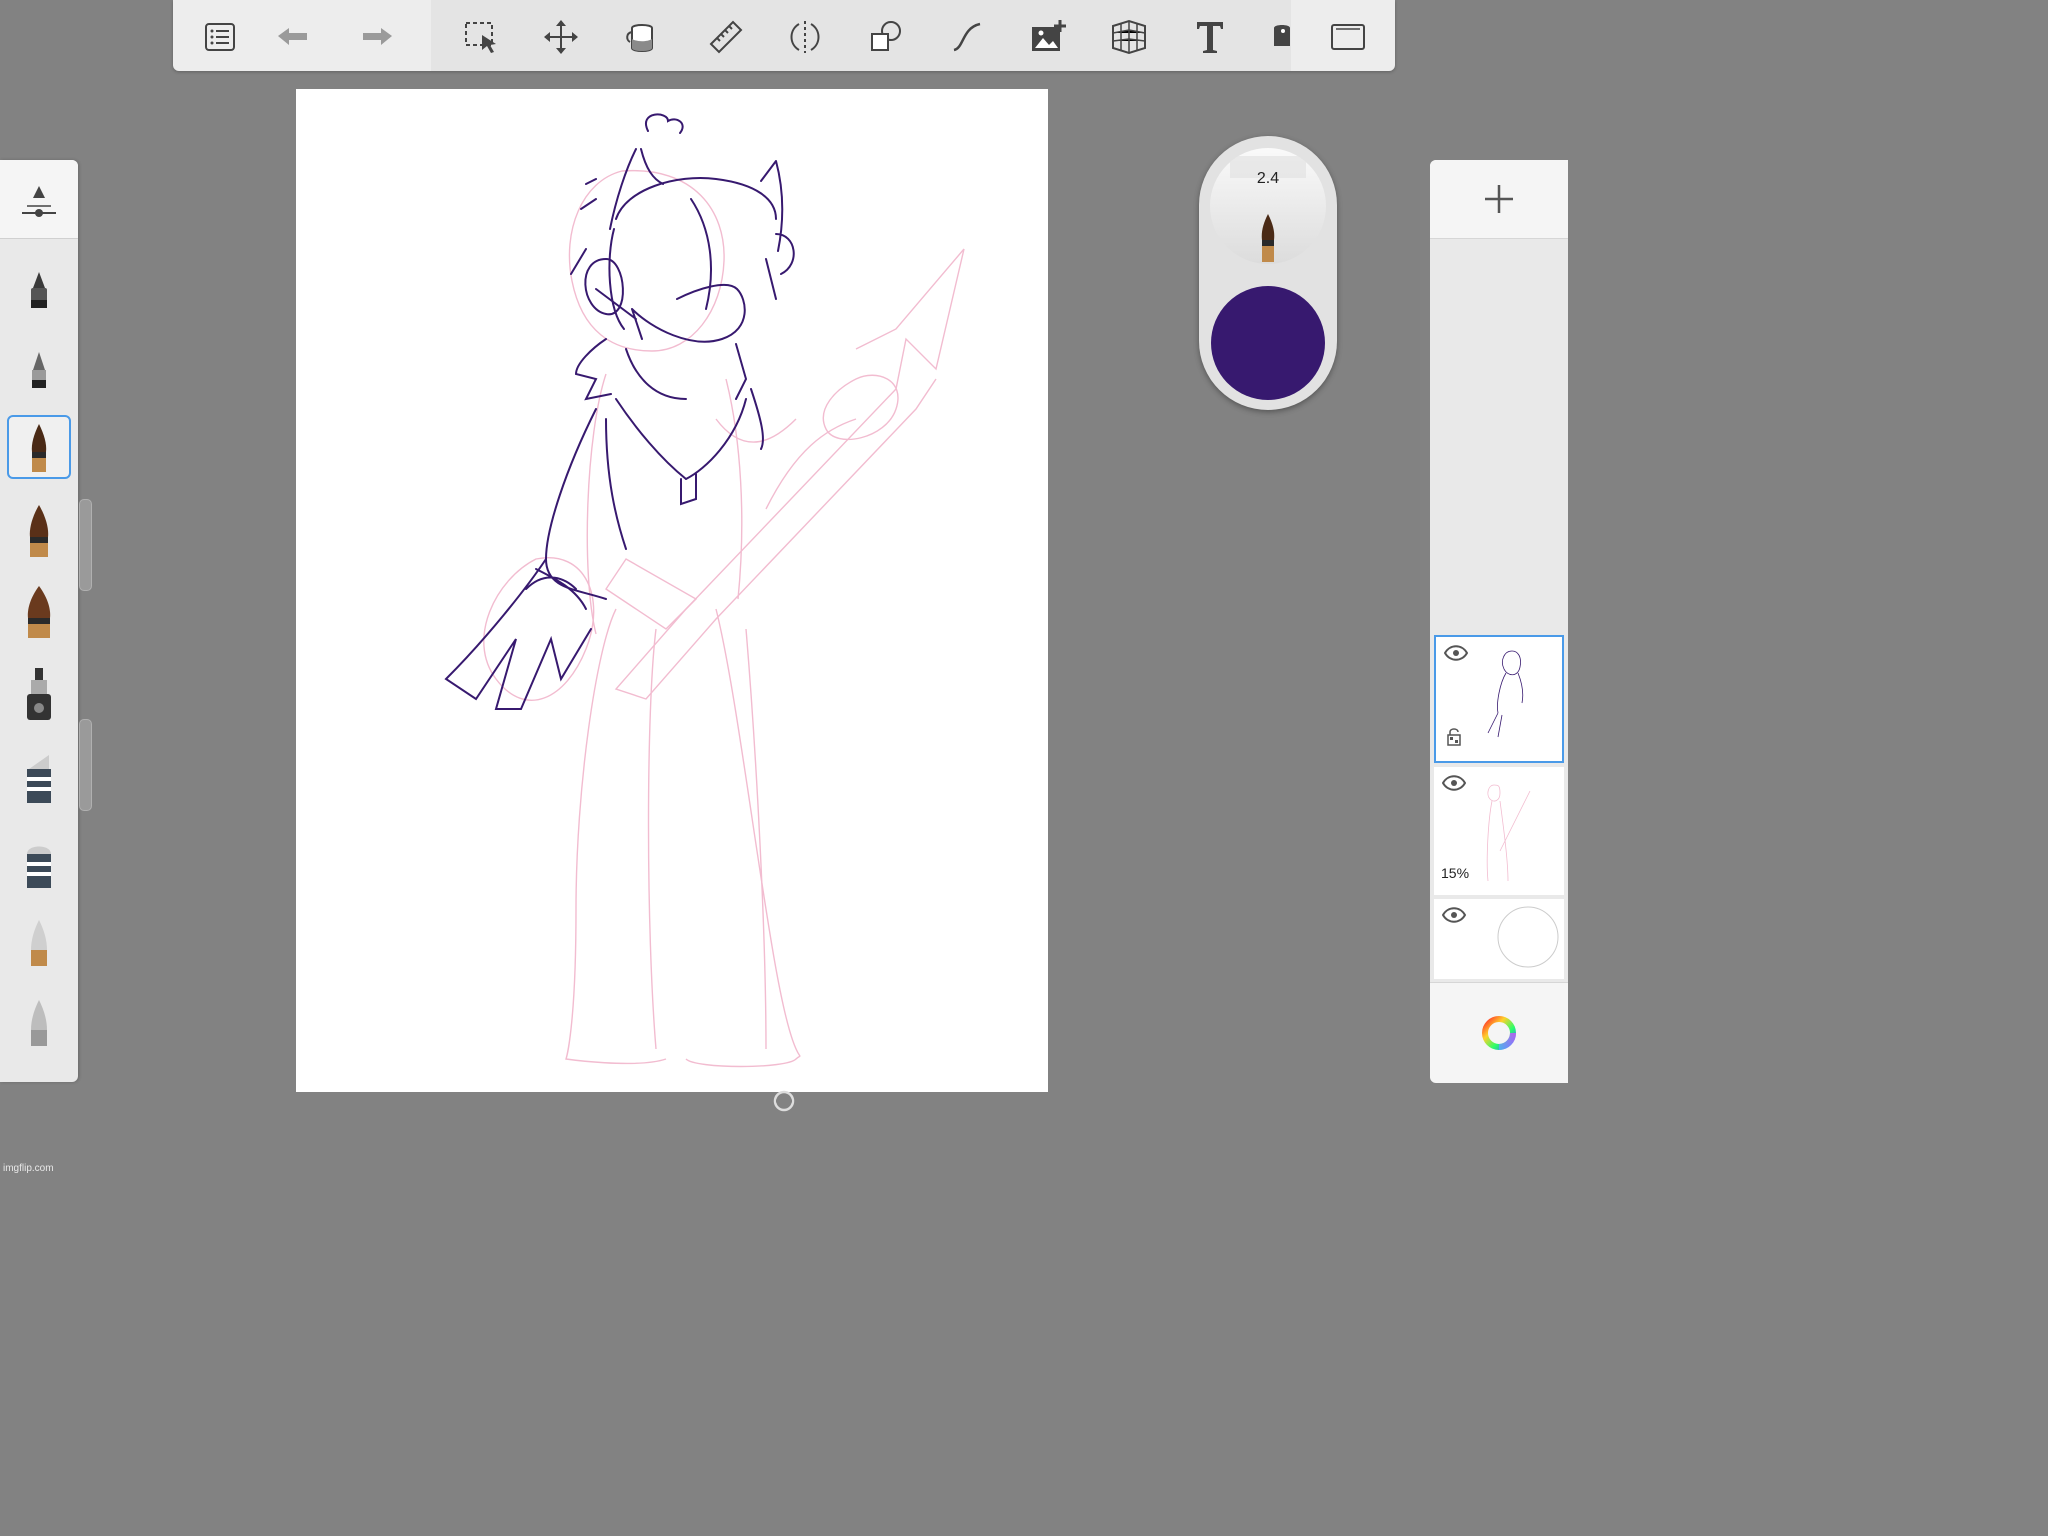 The height and width of the screenshot is (1536, 2048). I want to click on layer-item-background, so click(1499, 939).